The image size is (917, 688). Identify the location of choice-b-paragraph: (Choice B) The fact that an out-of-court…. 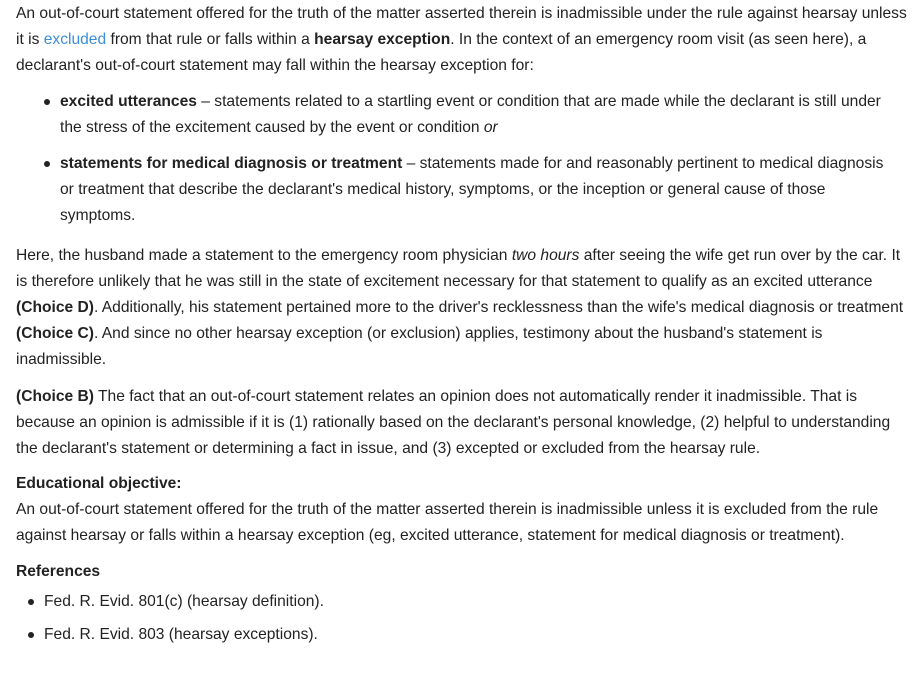
(453, 422).